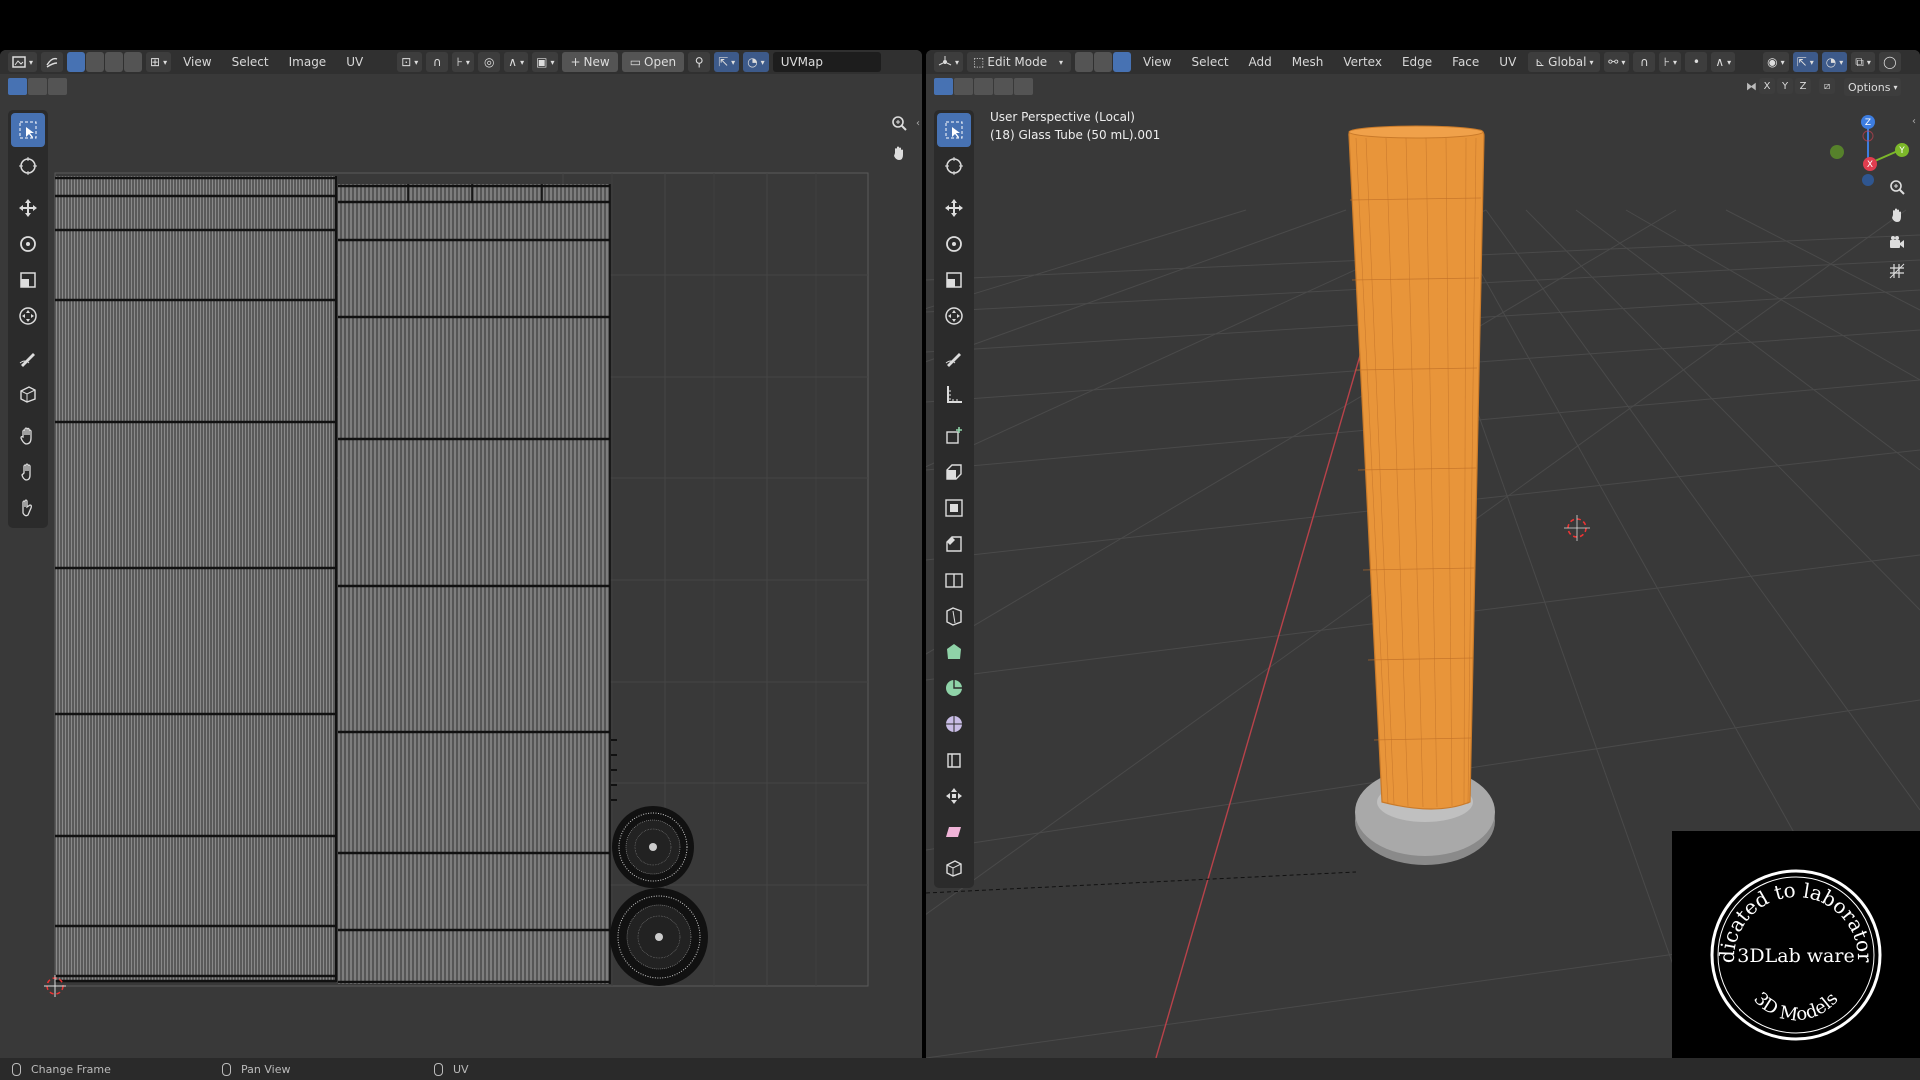  I want to click on object-label: (18) Glass Tube (50 mL).001, so click(1075, 135).